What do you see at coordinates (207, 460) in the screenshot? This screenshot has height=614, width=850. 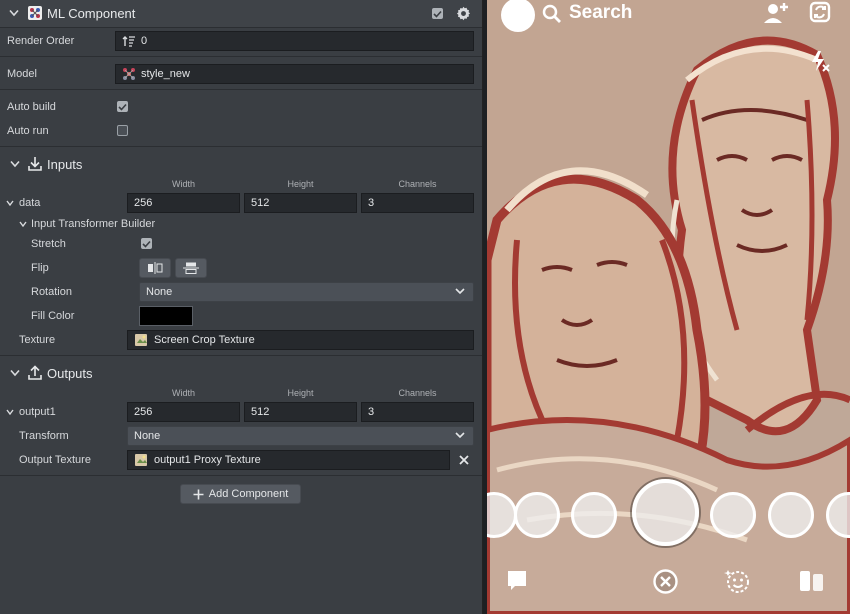 I see `output-texture-value: output1 Proxy Texture` at bounding box center [207, 460].